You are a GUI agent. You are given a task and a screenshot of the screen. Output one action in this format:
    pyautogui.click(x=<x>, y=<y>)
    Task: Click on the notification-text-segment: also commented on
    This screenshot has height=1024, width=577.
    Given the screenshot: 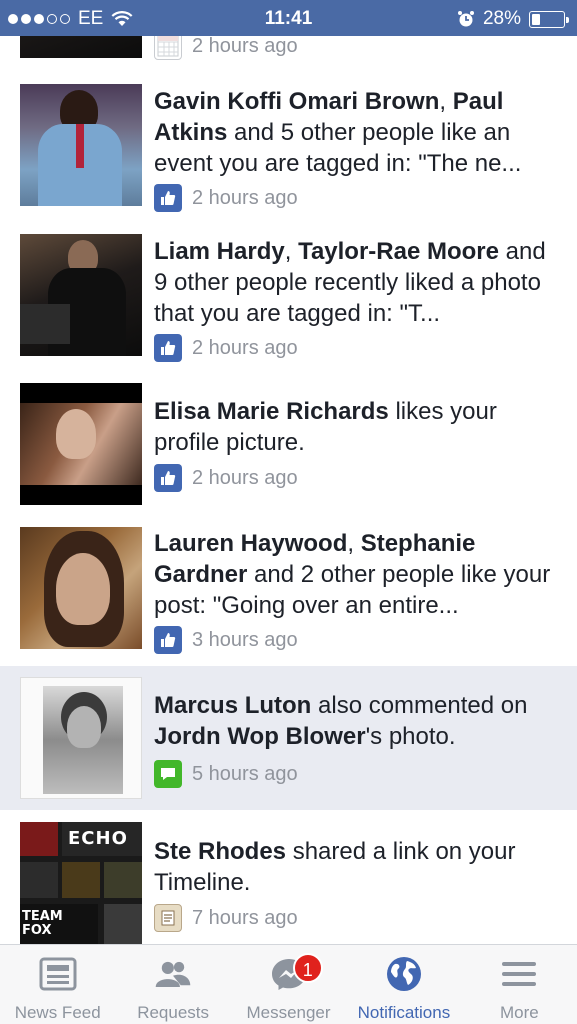 What is the action you would take?
    pyautogui.click(x=419, y=705)
    